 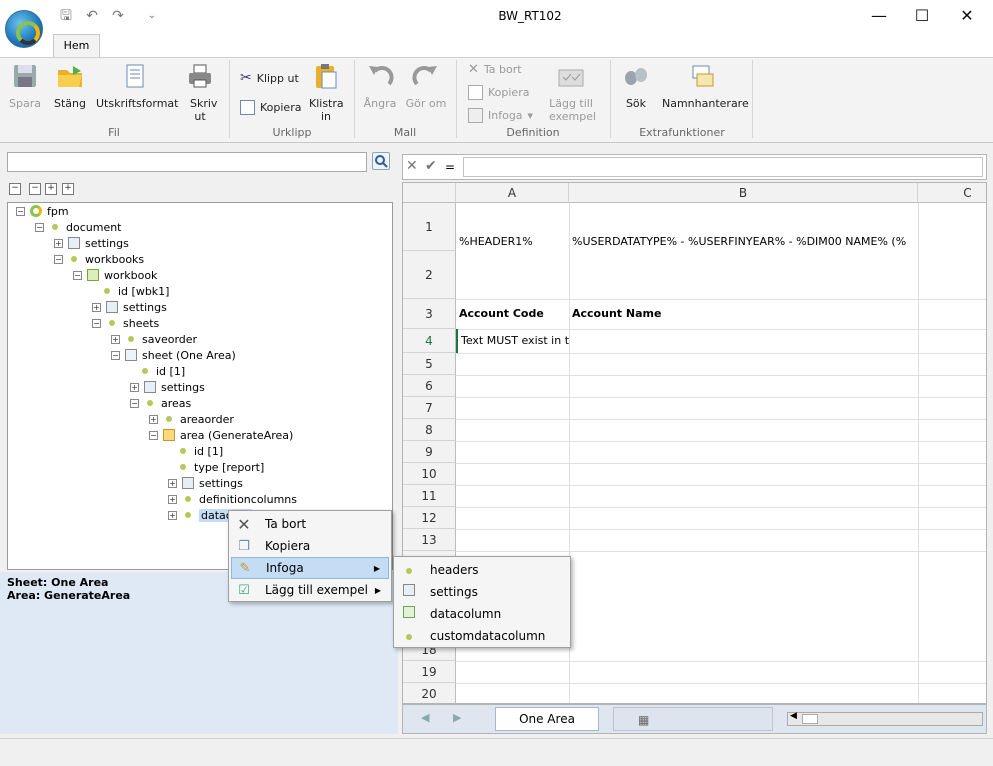 I want to click on column-header-b: B, so click(x=743, y=193).